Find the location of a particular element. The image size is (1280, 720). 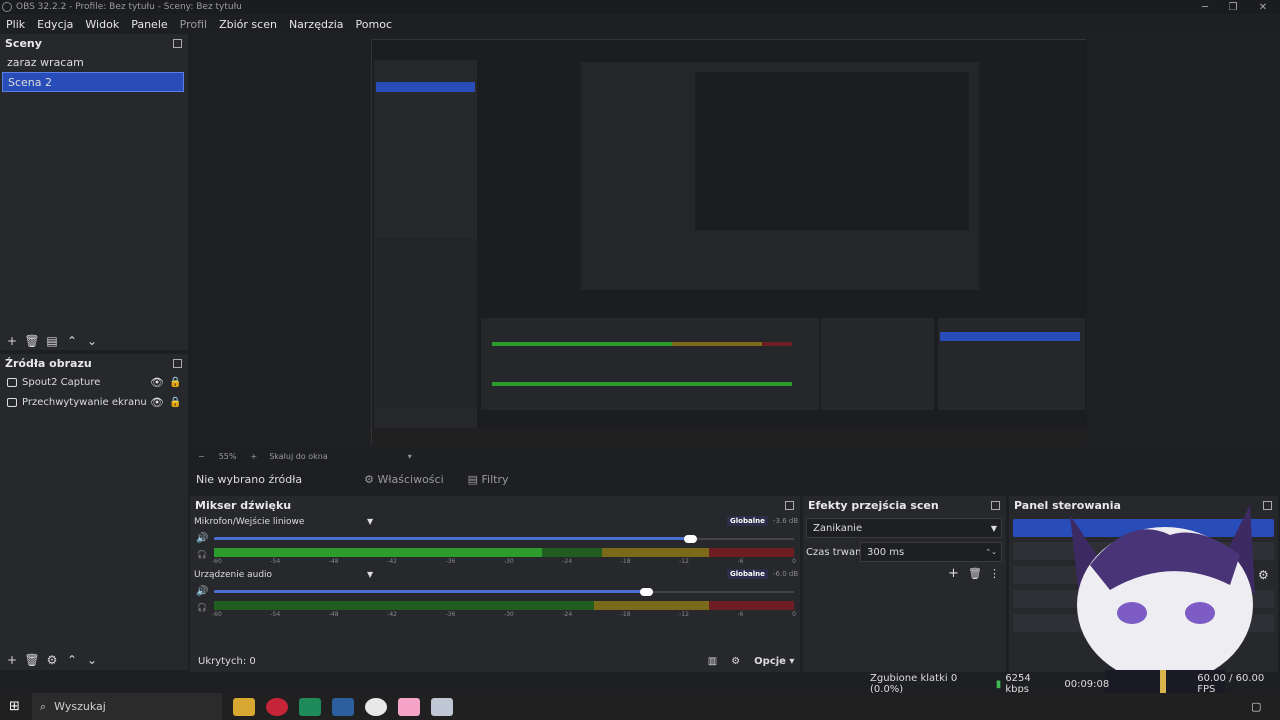

taskbar-search: ⌕ Wyszukaj is located at coordinates (127, 706).